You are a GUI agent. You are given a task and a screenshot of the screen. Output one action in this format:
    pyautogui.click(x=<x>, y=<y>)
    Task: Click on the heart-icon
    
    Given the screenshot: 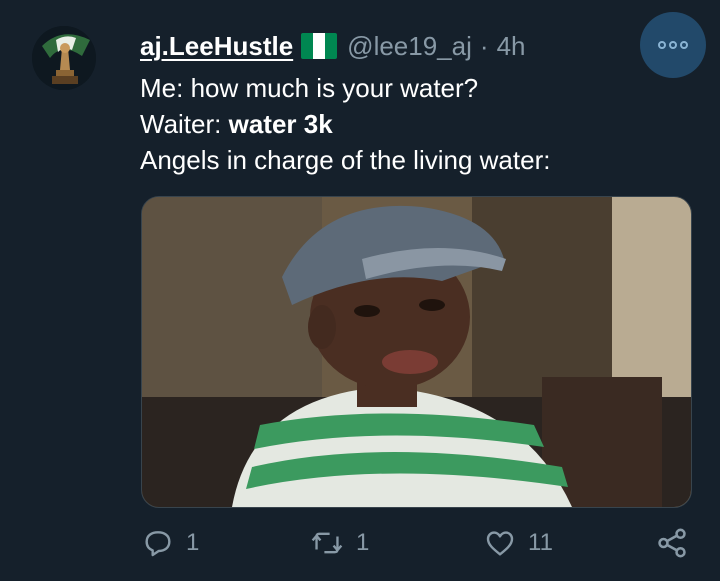 What is the action you would take?
    pyautogui.click(x=500, y=543)
    